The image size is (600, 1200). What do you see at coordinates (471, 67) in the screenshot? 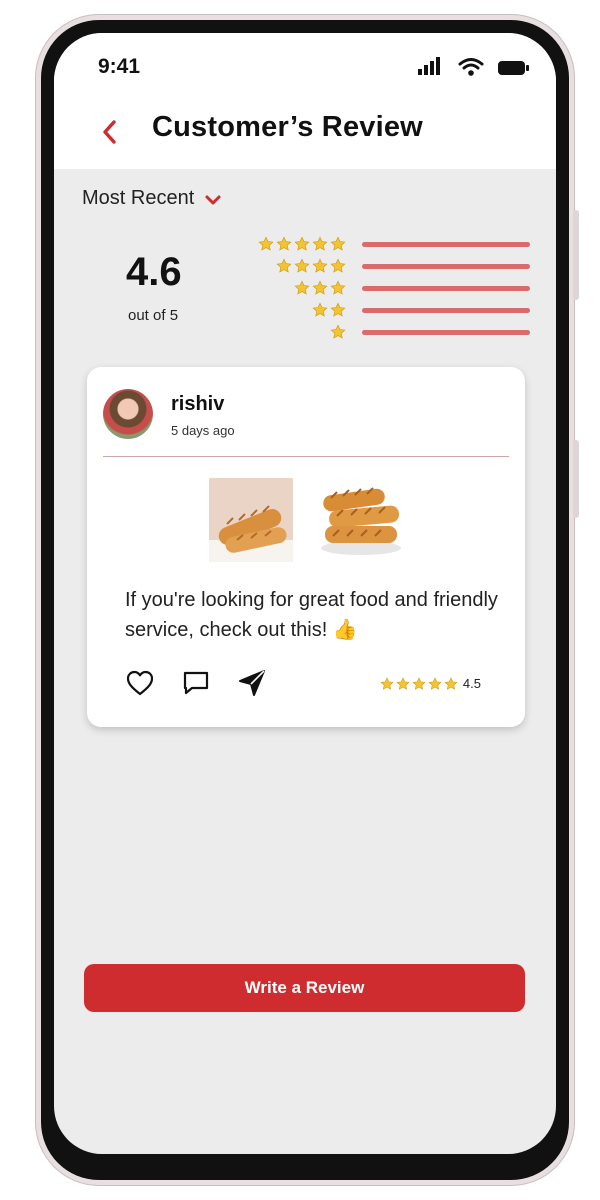
I see `wifi-icon` at bounding box center [471, 67].